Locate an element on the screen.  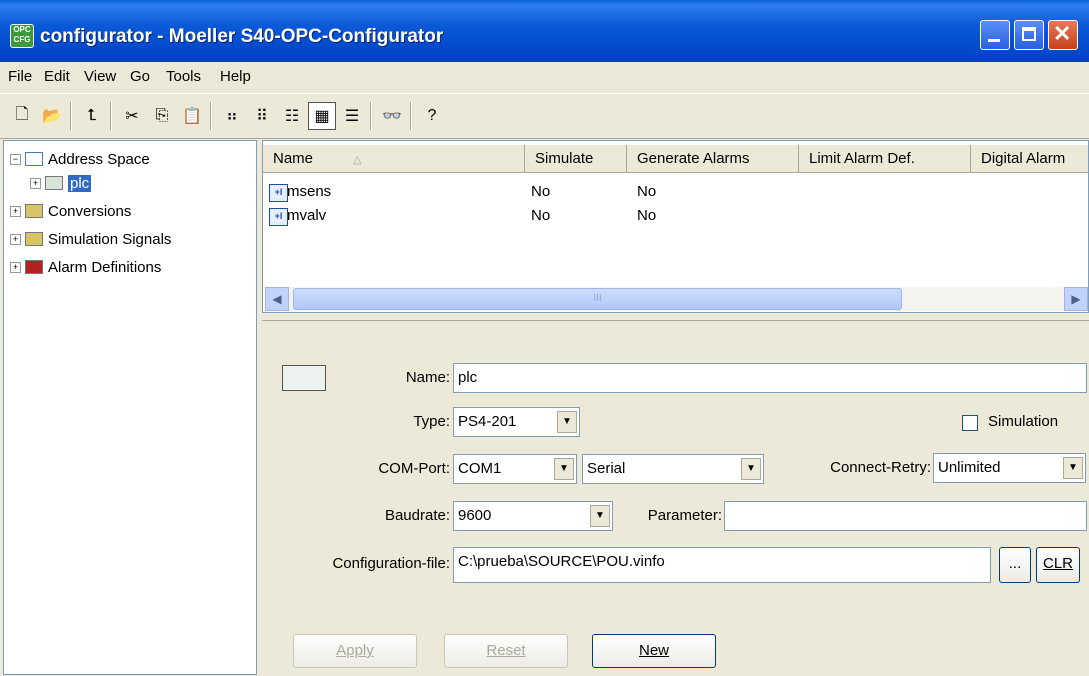
tree-item-alarm-definitions: + Alarm Definitions is located at coordinates (85, 267).